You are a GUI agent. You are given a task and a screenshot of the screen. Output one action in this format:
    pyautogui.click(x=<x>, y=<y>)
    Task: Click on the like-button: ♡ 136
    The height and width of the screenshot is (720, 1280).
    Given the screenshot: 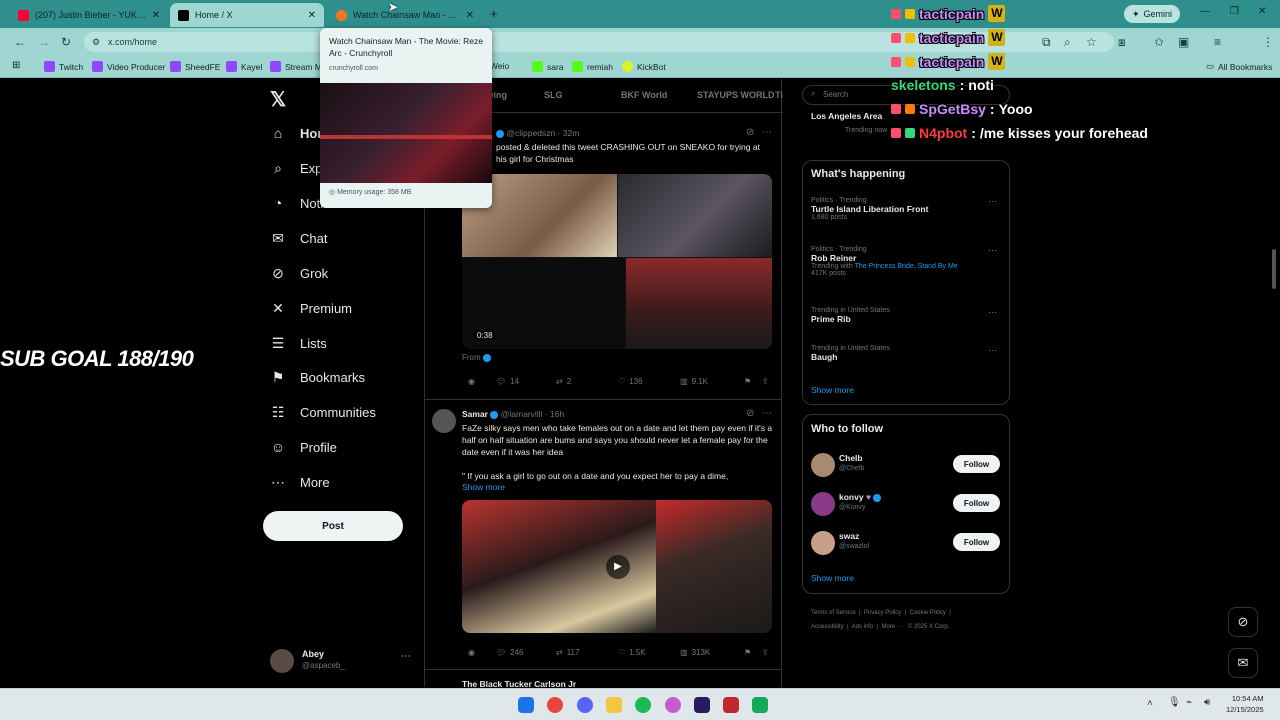 What is the action you would take?
    pyautogui.click(x=630, y=381)
    